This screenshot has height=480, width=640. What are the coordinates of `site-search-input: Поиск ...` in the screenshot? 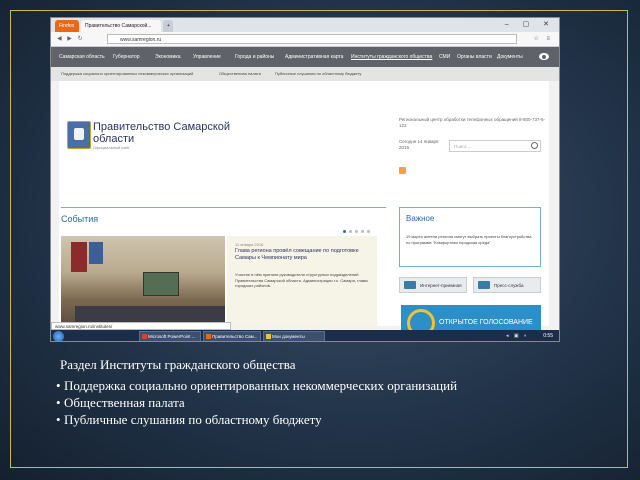 It's located at (495, 146).